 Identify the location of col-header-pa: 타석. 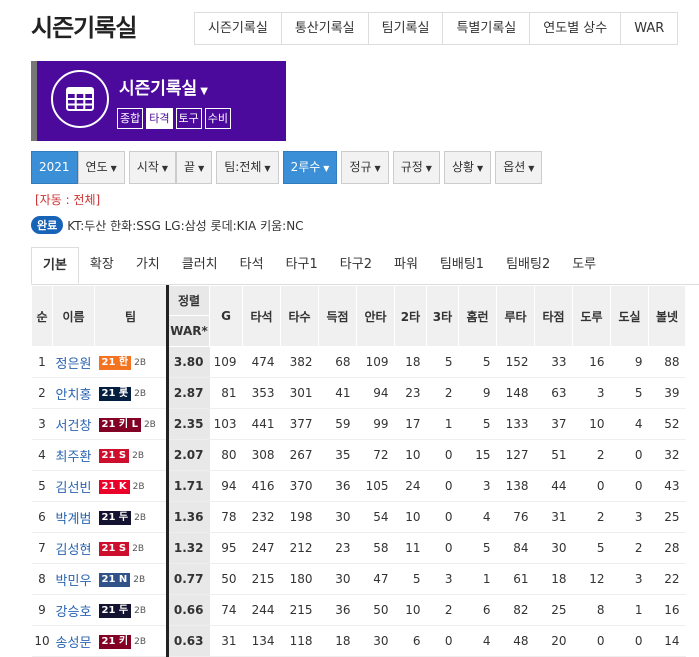
(261, 316).